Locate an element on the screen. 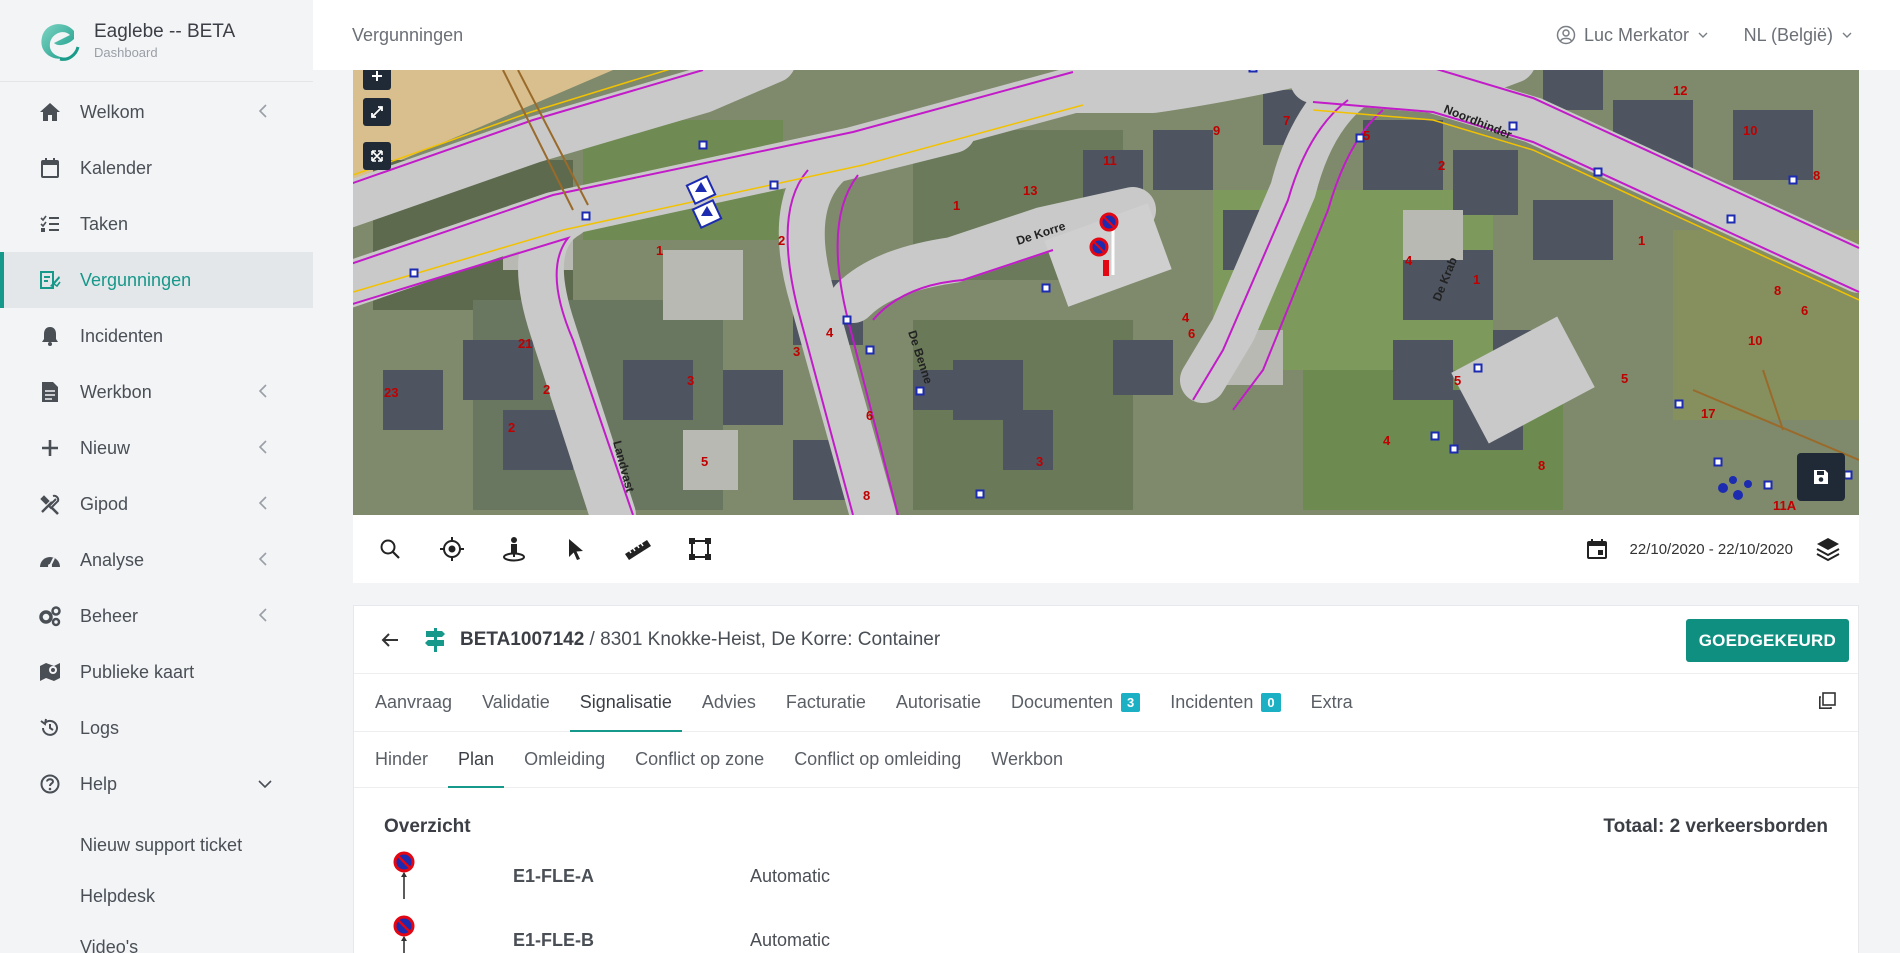  plus-icon is located at coordinates (377, 76).